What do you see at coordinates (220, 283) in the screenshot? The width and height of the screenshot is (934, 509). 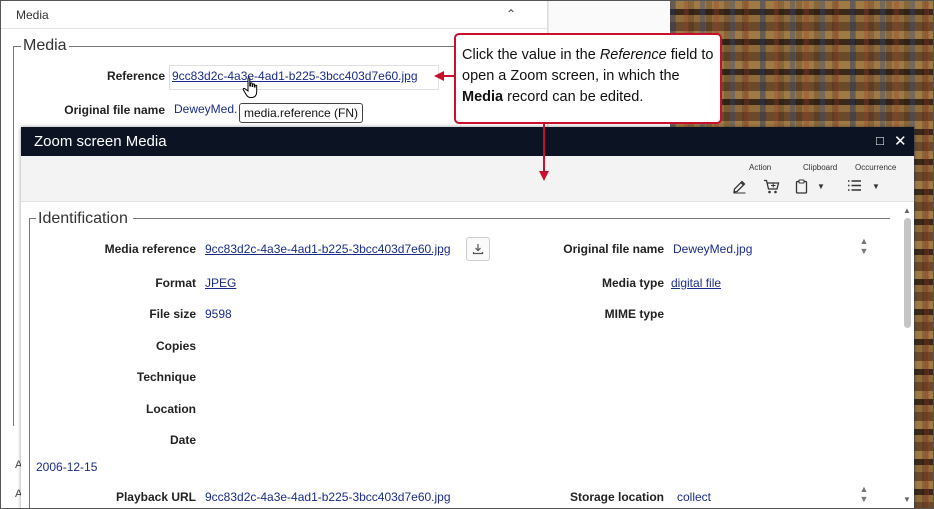 I see `format-value-link: JPEG` at bounding box center [220, 283].